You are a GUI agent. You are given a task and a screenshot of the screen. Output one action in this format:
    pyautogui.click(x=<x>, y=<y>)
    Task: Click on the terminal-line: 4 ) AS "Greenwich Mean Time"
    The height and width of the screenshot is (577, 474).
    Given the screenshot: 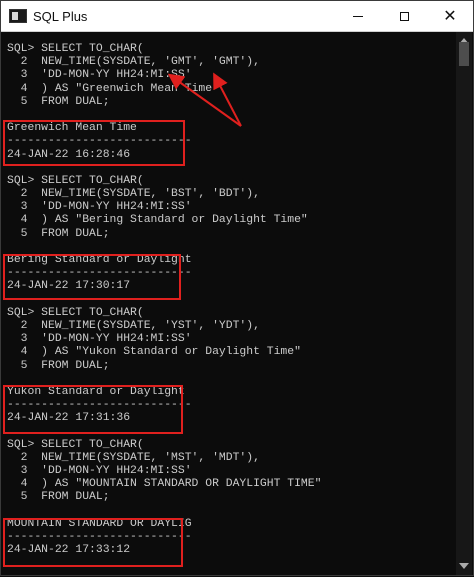 What is the action you would take?
    pyautogui.click(x=113, y=88)
    